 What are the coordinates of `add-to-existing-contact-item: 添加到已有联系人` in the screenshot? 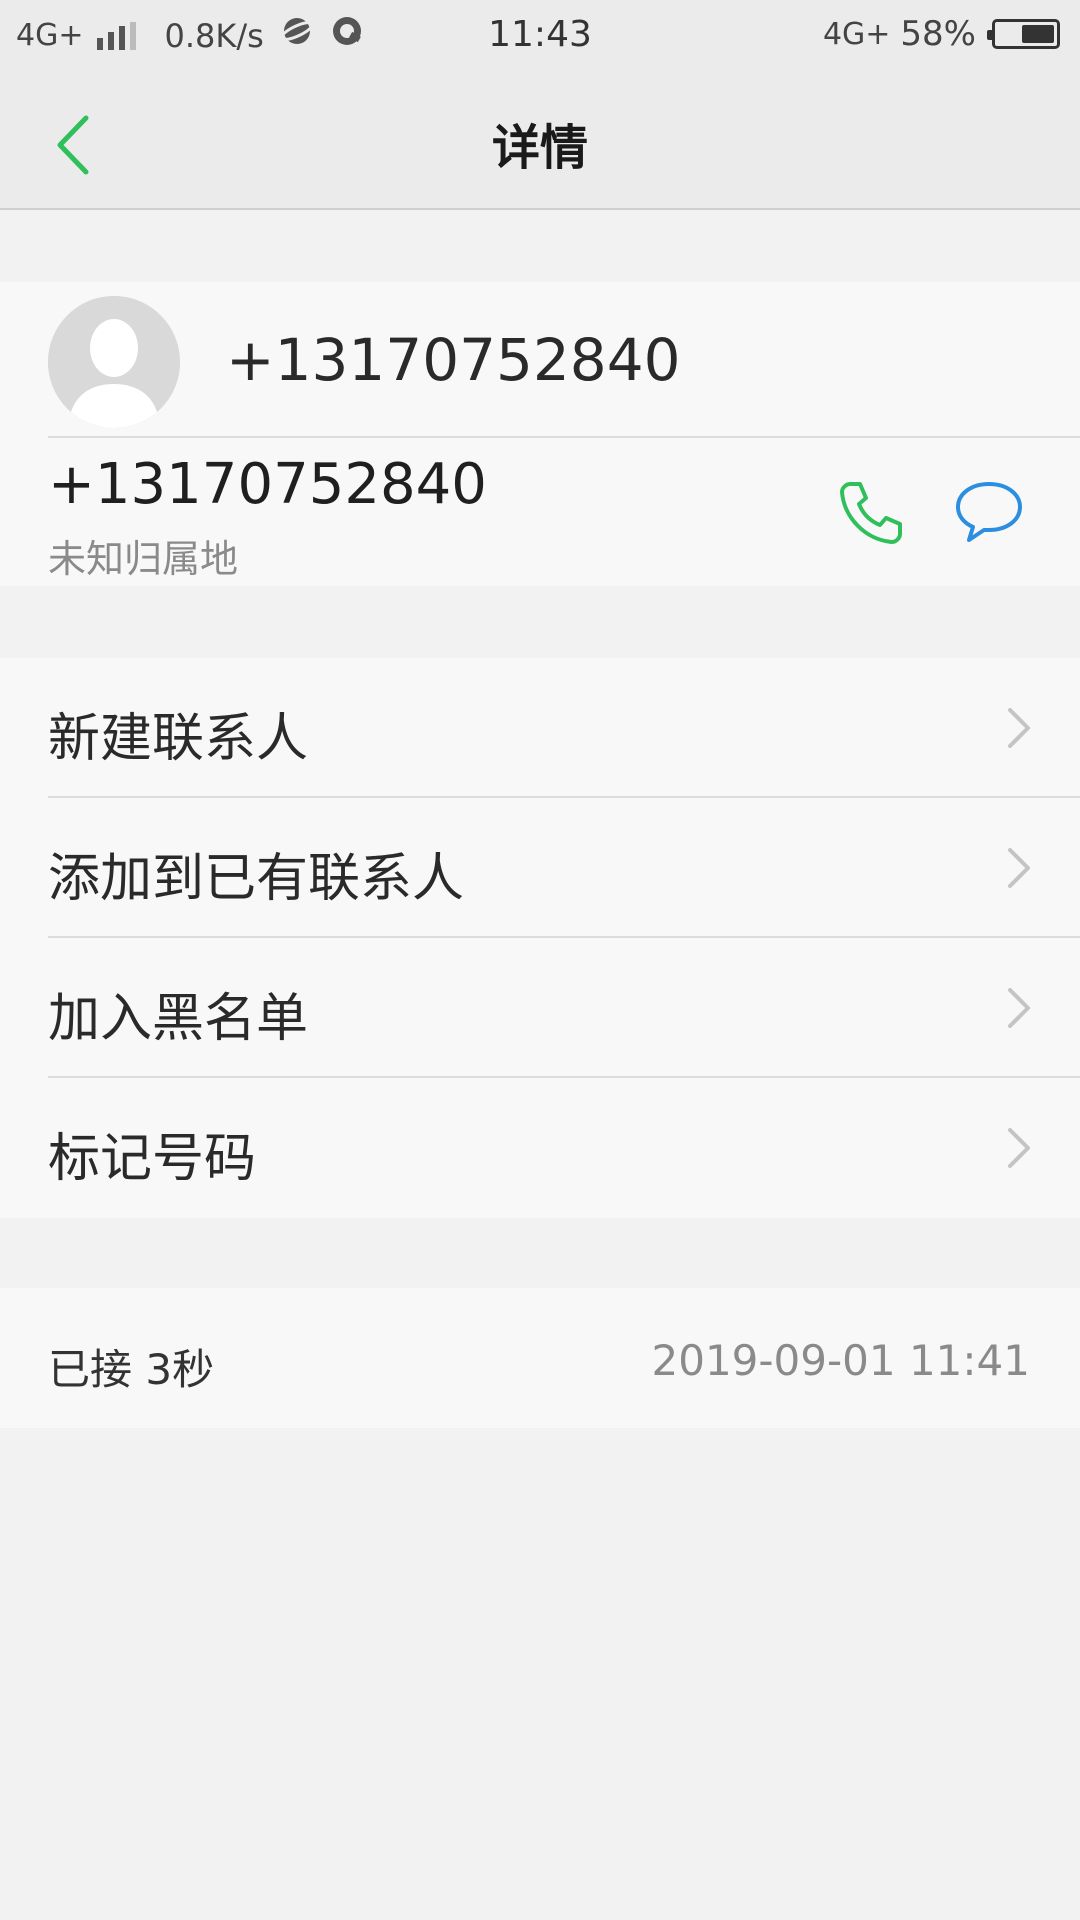 It's located at (540, 868).